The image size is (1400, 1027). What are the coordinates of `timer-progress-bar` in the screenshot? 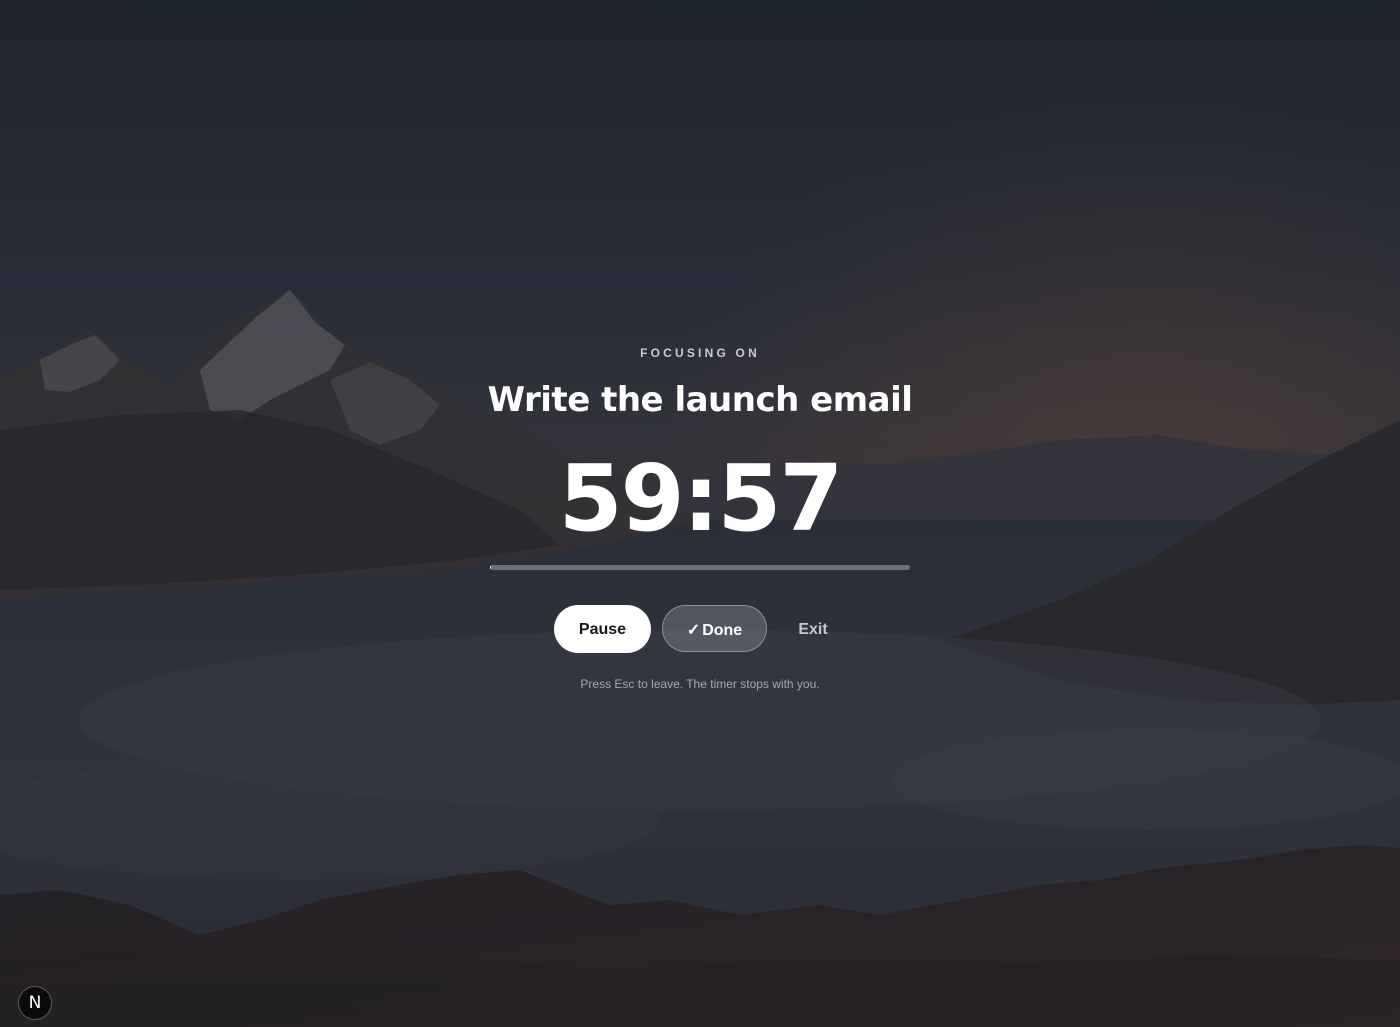 It's located at (700, 567).